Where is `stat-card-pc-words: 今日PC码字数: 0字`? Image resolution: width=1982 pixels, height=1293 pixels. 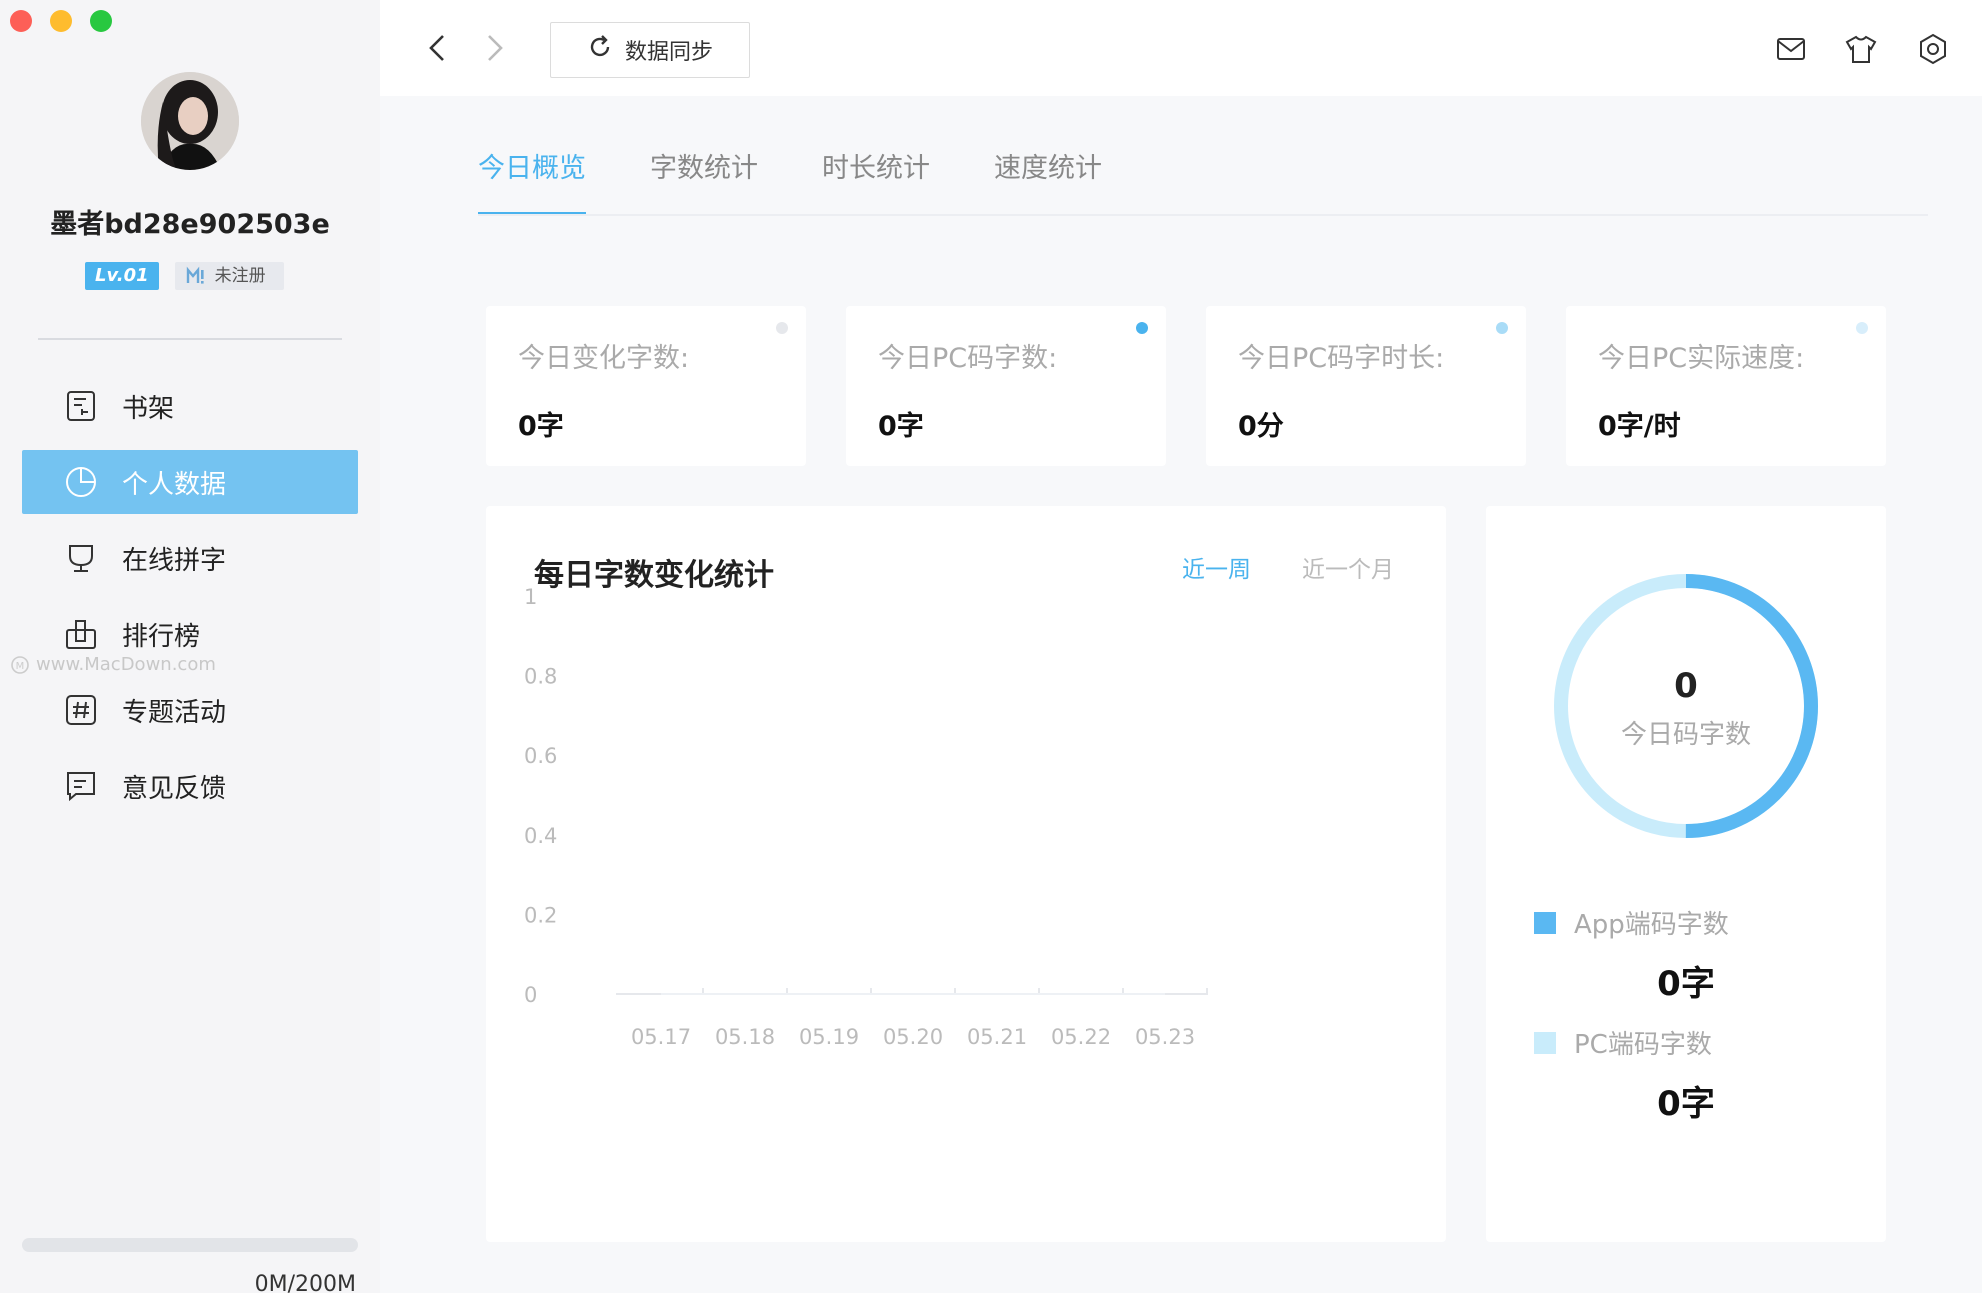
stat-card-pc-words: 今日PC码字数: 0字 is located at coordinates (1006, 386).